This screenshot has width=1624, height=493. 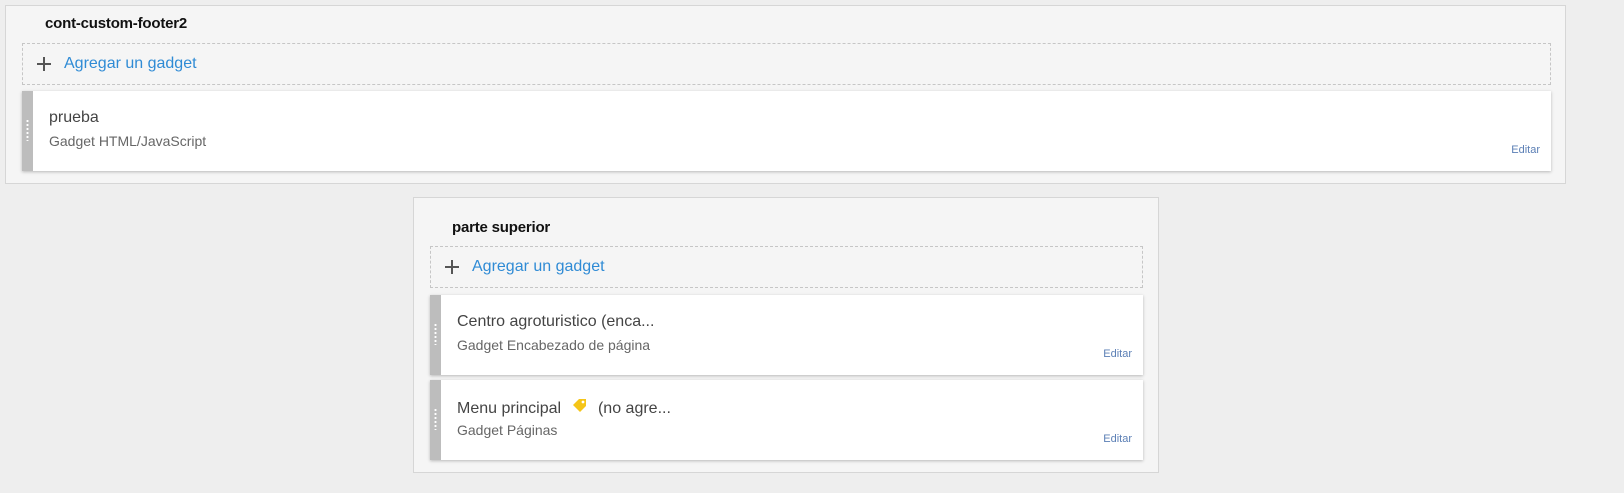 I want to click on section-title: parte superior, so click(x=501, y=227).